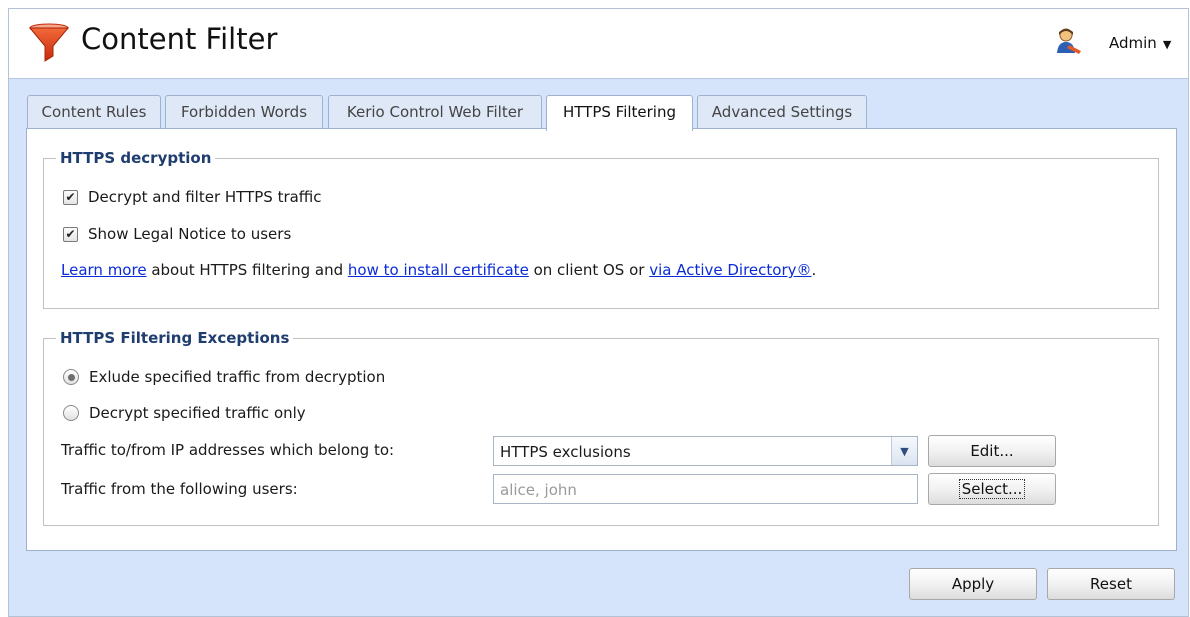  I want to click on ip-group-value: HTTPS exclusions, so click(565, 452).